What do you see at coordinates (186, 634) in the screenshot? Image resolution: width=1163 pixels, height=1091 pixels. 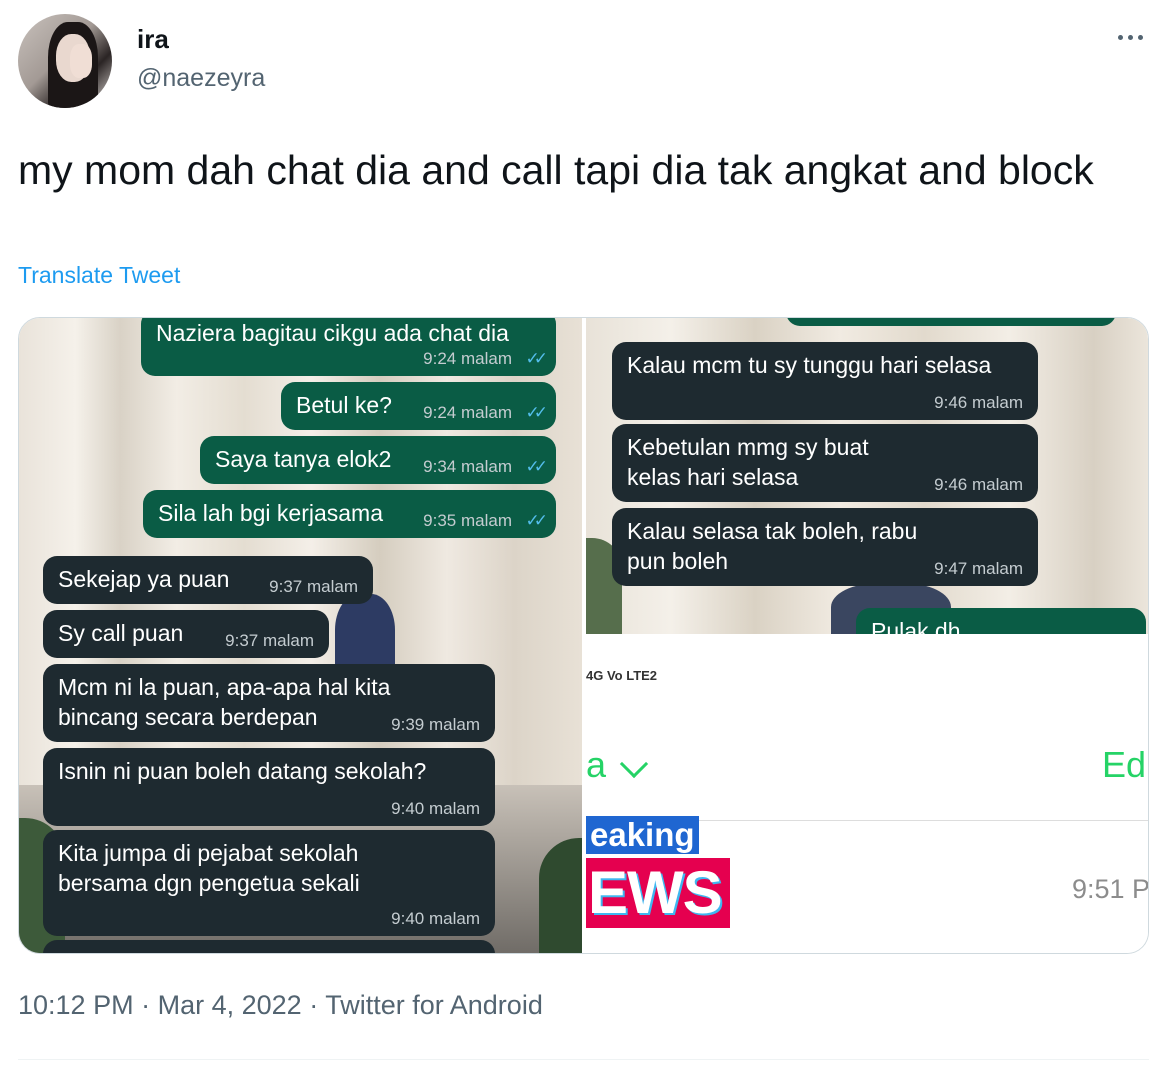 I see `chat-bubble-incoming: Sy call puan 9:37 malam` at bounding box center [186, 634].